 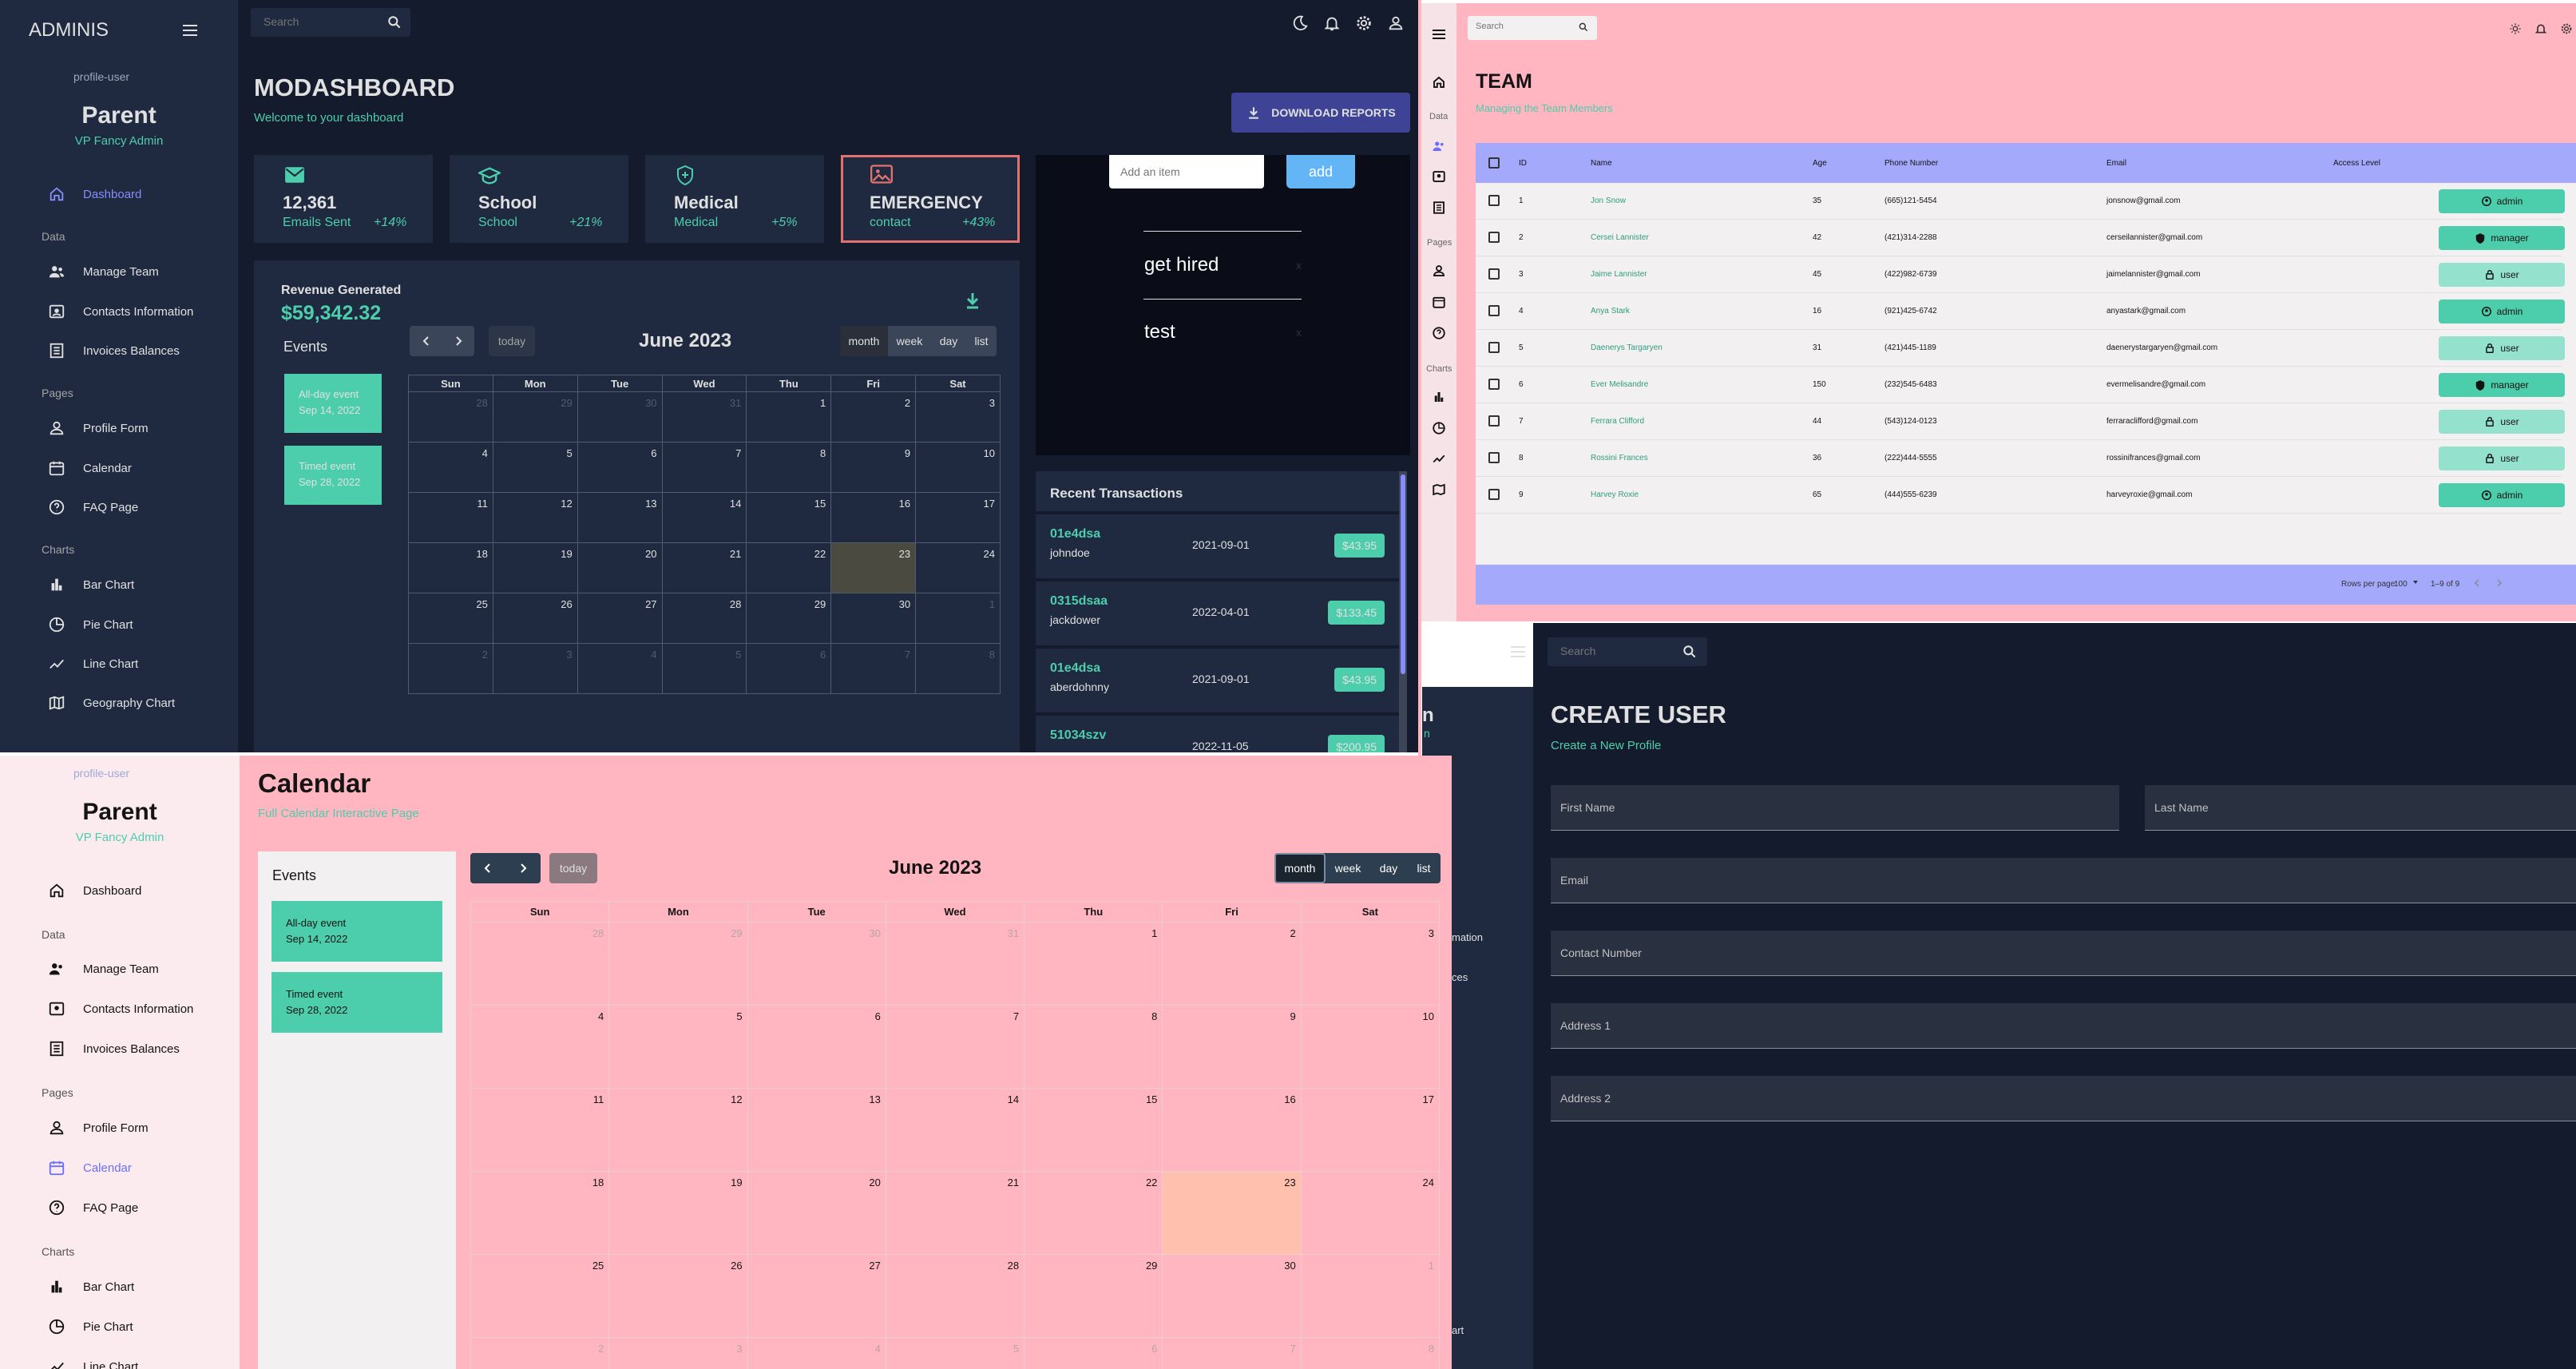 I want to click on column-header: Email, so click(x=2116, y=164).